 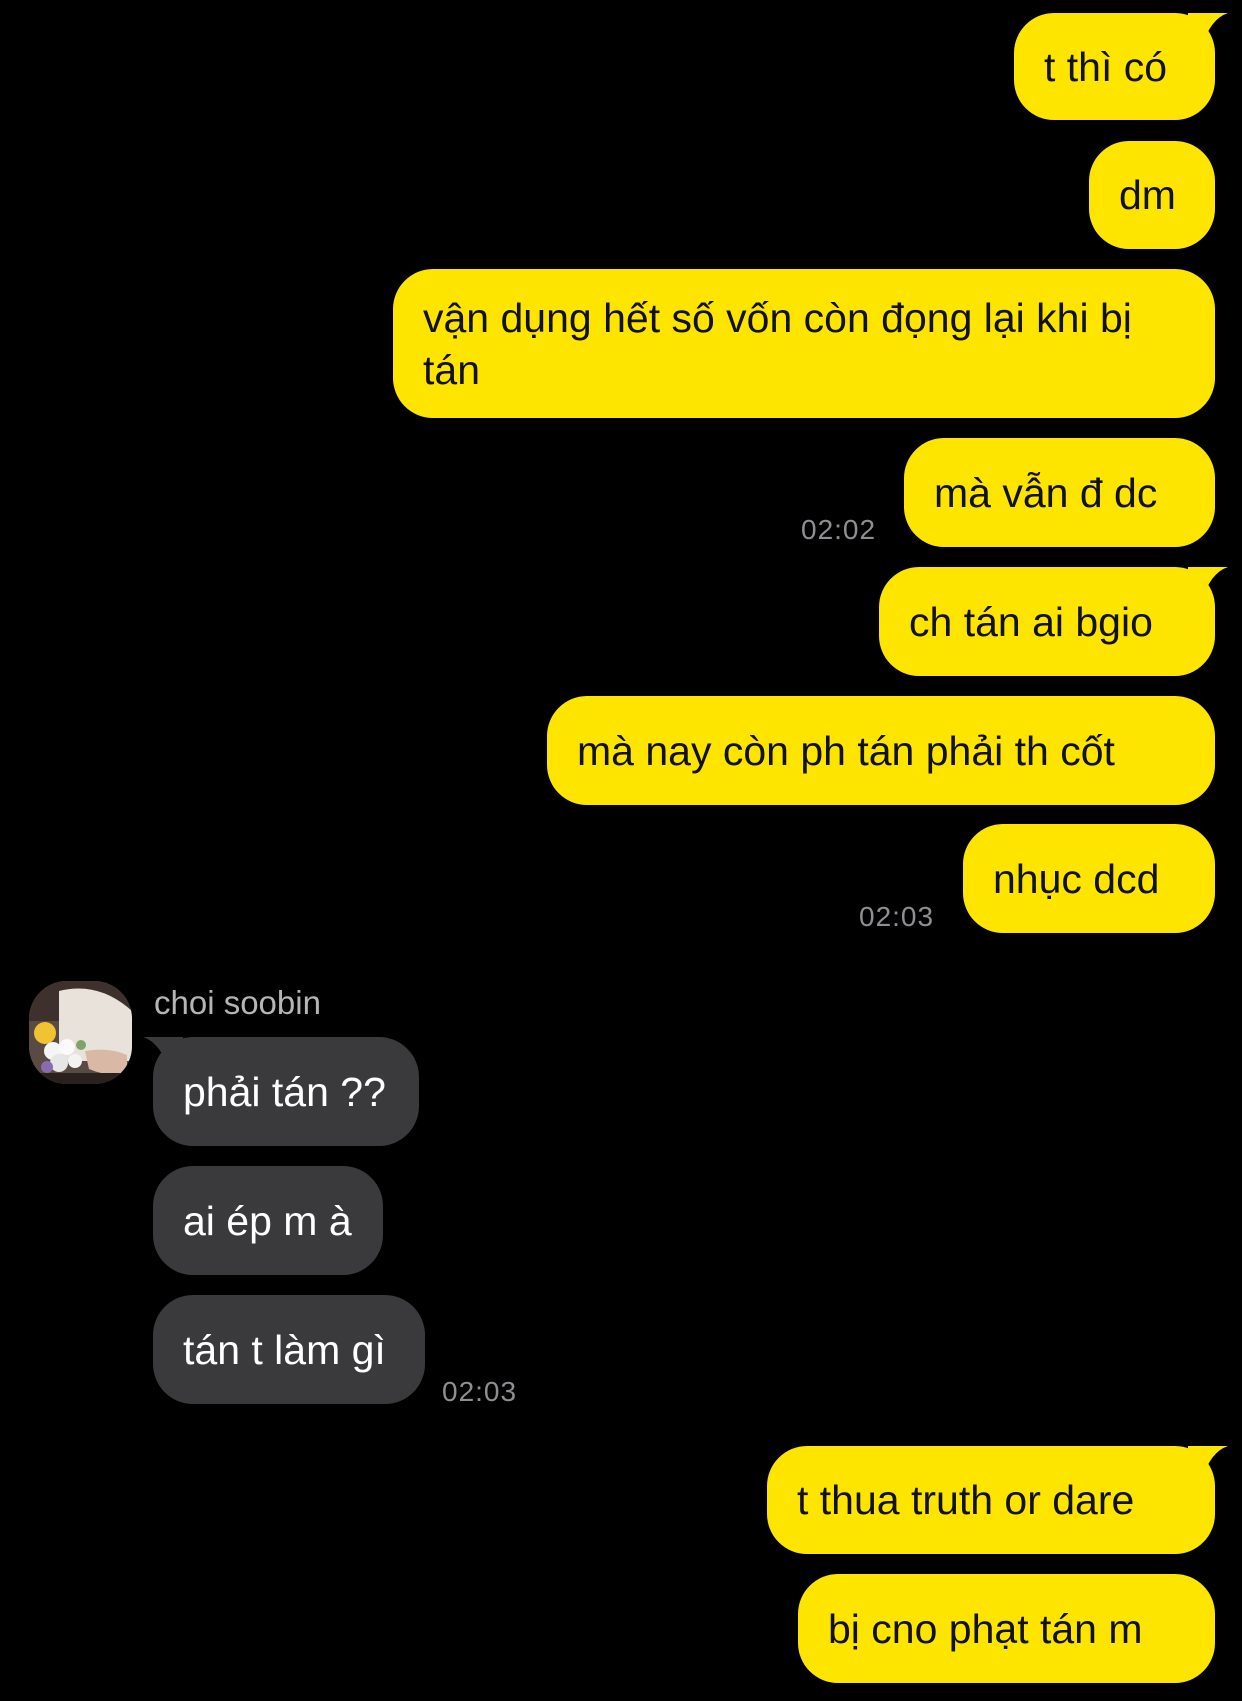 I want to click on avatar-photo-flowers-icon, so click(x=80, y=1032).